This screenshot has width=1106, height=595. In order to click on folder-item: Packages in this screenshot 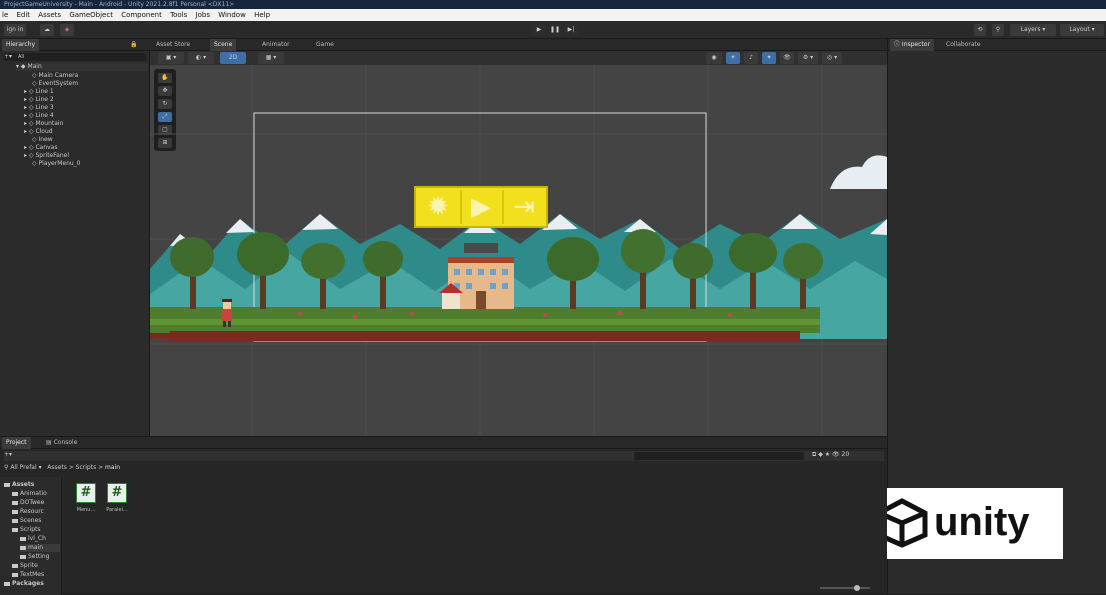, I will do `click(24, 584)`.